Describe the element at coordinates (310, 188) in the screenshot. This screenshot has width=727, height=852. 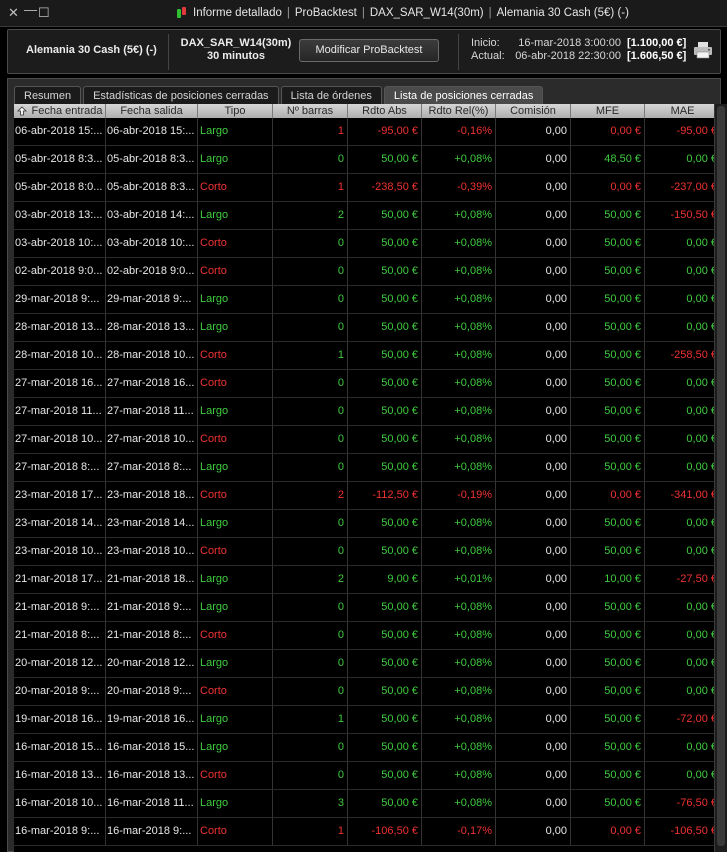
I see `bars-cell: 1` at that location.